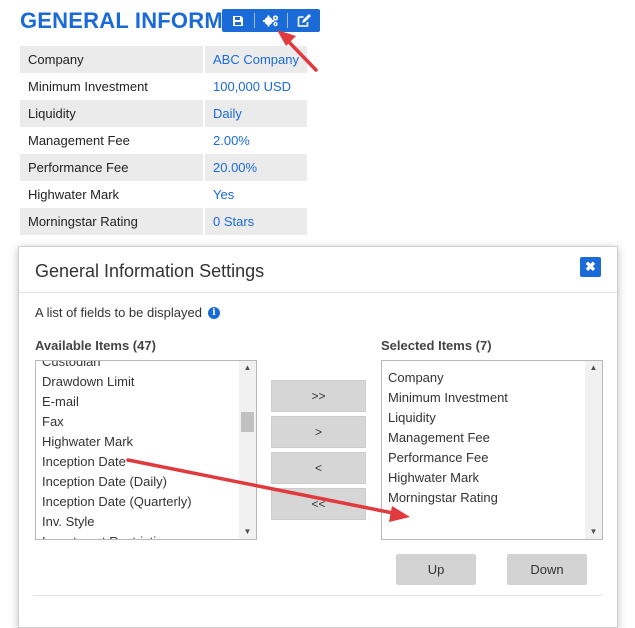 The width and height of the screenshot is (635, 628). I want to click on close-button: ✖, so click(590, 267).